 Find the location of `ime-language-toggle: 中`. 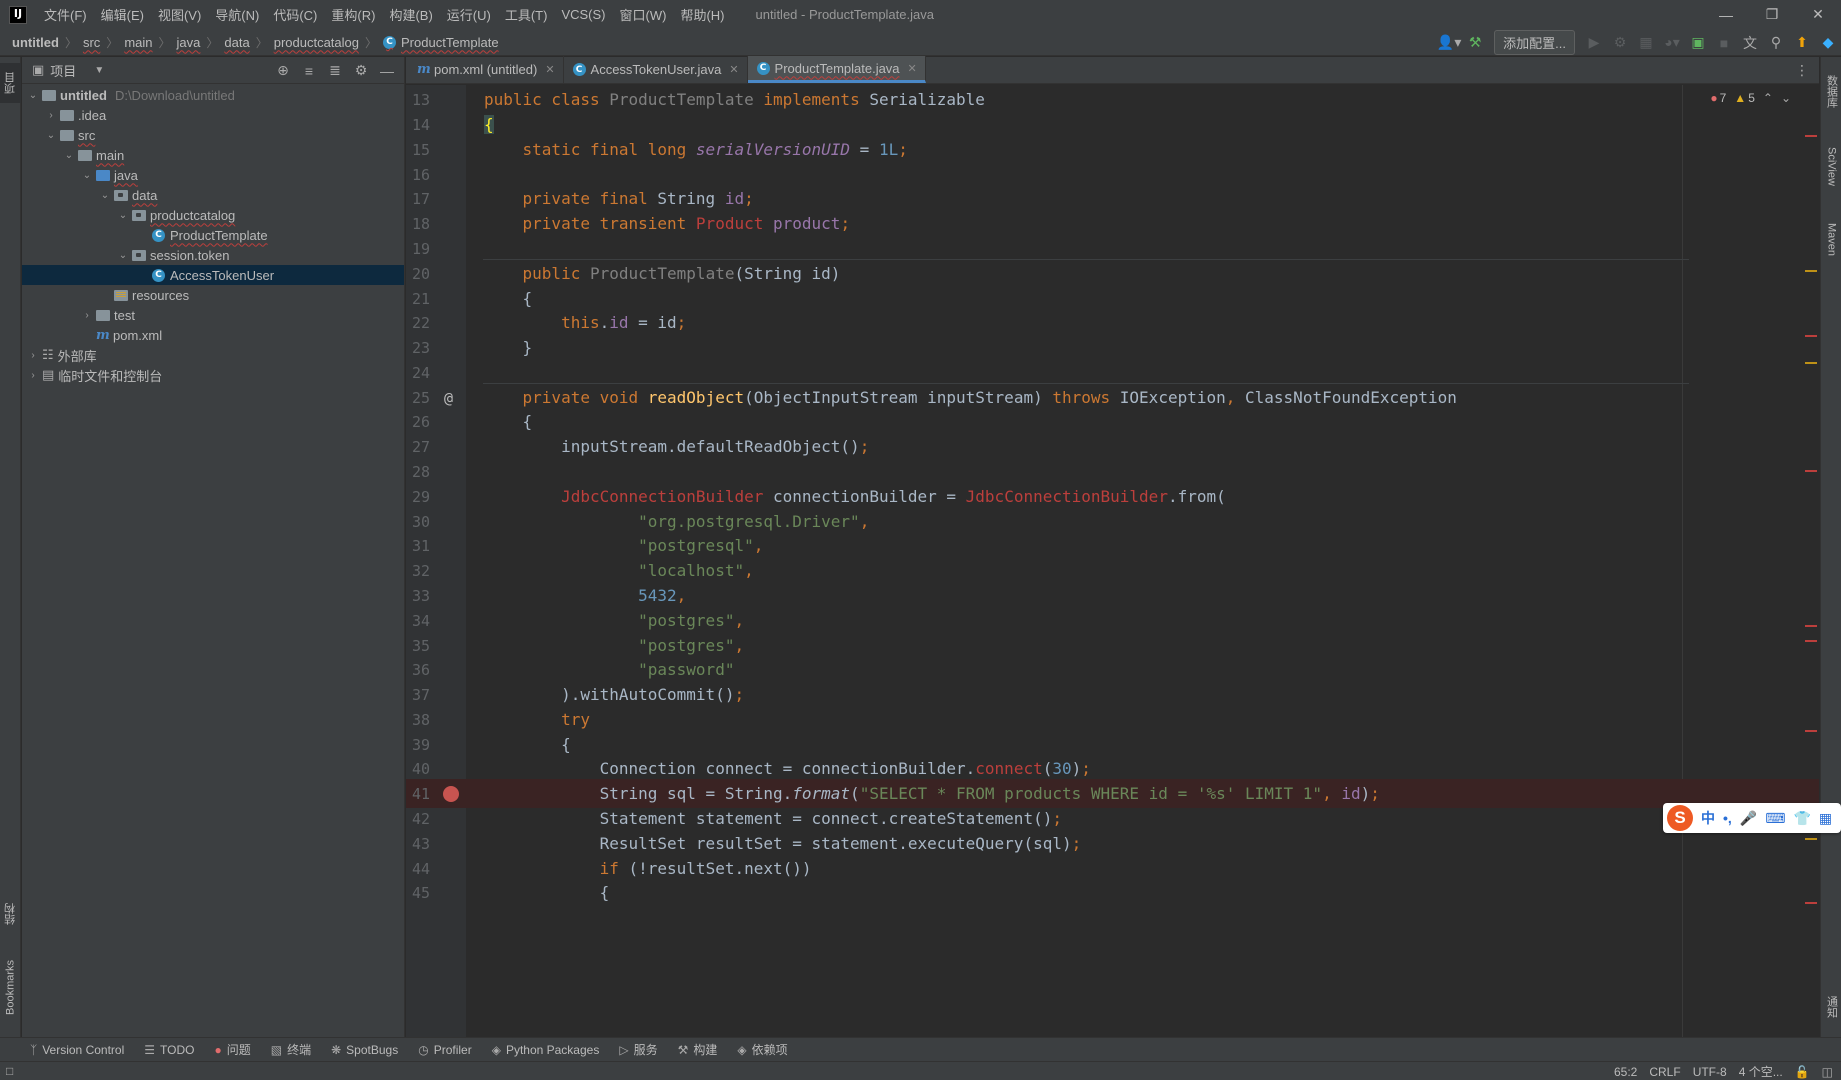

ime-language-toggle: 中 is located at coordinates (1708, 818).